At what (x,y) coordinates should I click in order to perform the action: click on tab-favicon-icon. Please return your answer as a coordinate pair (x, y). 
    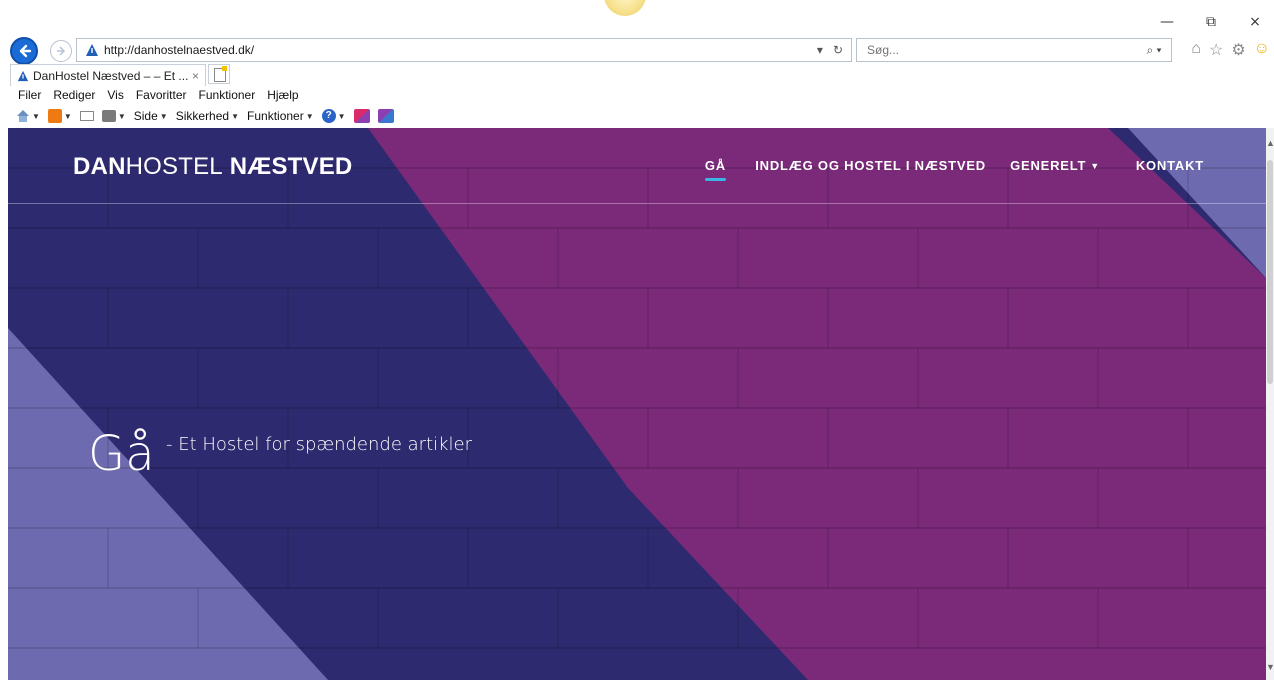
    Looking at the image, I should click on (23, 75).